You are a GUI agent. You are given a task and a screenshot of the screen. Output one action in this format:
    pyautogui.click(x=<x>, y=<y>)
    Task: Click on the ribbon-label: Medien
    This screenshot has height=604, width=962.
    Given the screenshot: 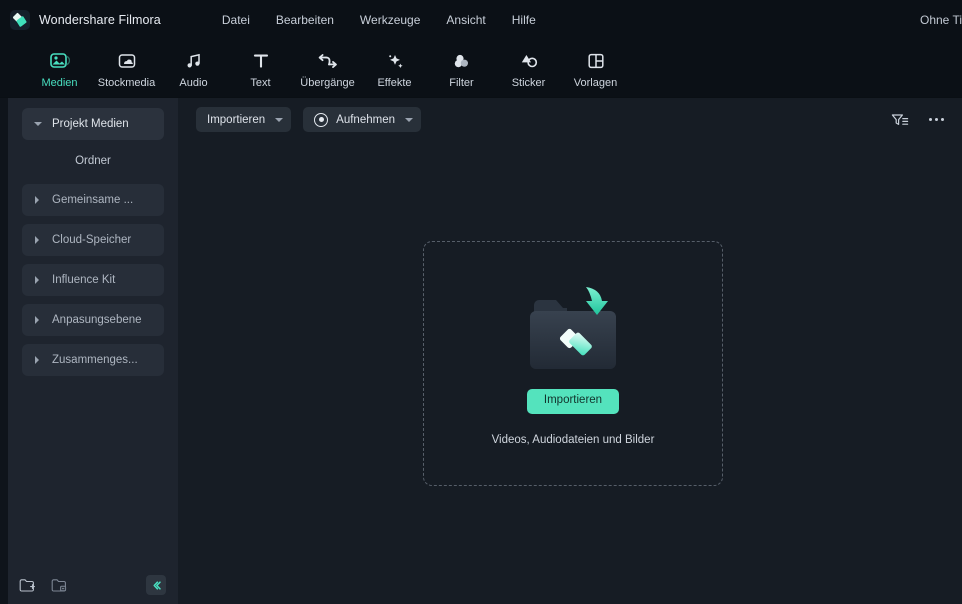 What is the action you would take?
    pyautogui.click(x=59, y=82)
    